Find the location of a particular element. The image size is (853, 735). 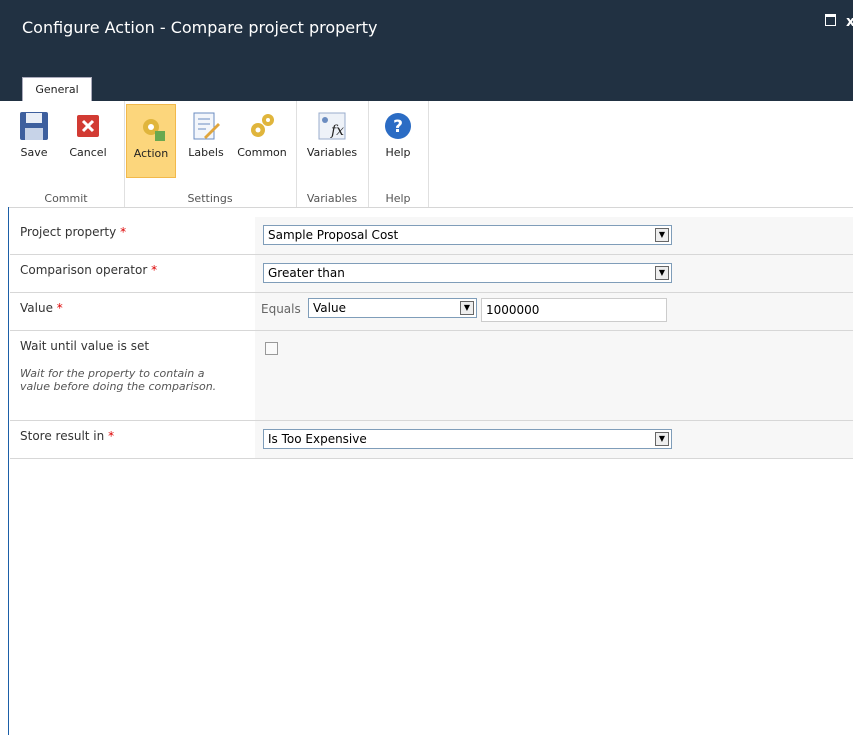

labels-icon is located at coordinates (206, 126).